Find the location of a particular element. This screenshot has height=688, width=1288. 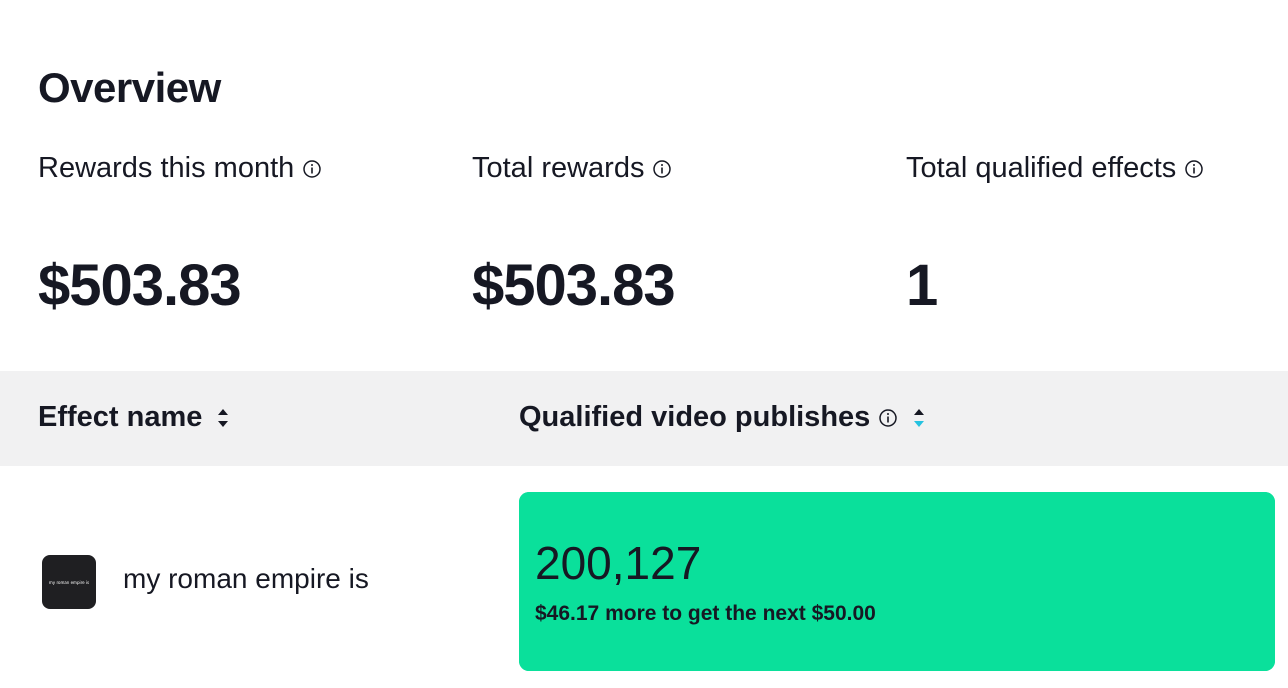

effect-thumbnail: my roman empire is is located at coordinates (69, 582).